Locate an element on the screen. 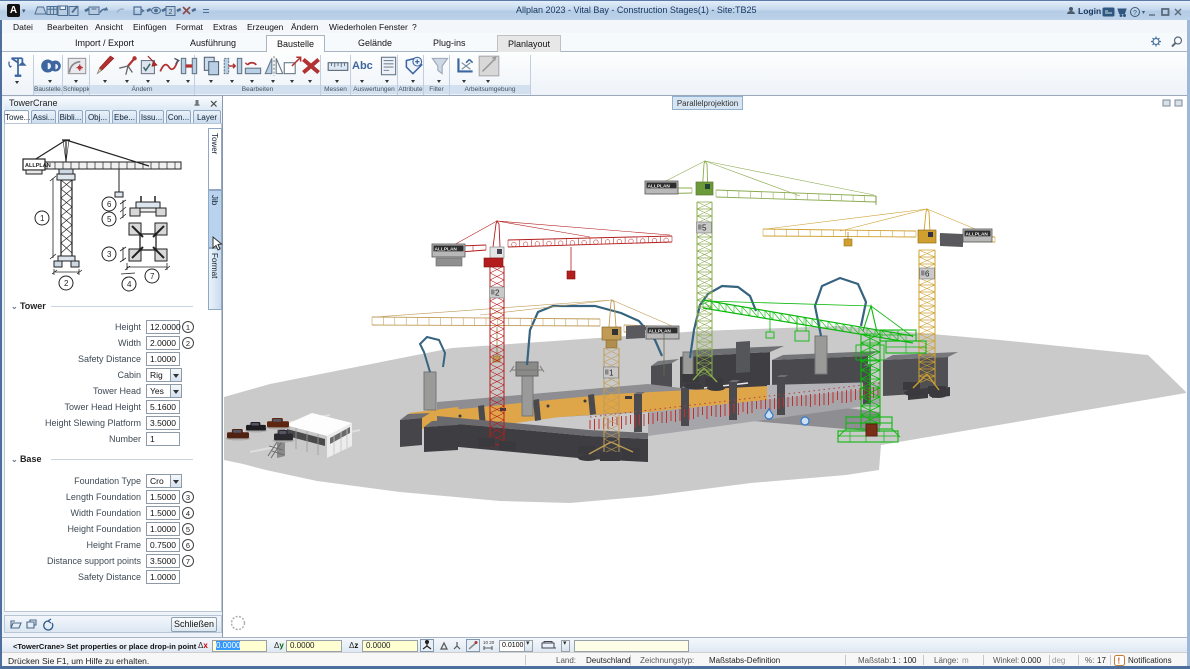 The image size is (1190, 669). svg-text: 10 20 is located at coordinates (489, 642).